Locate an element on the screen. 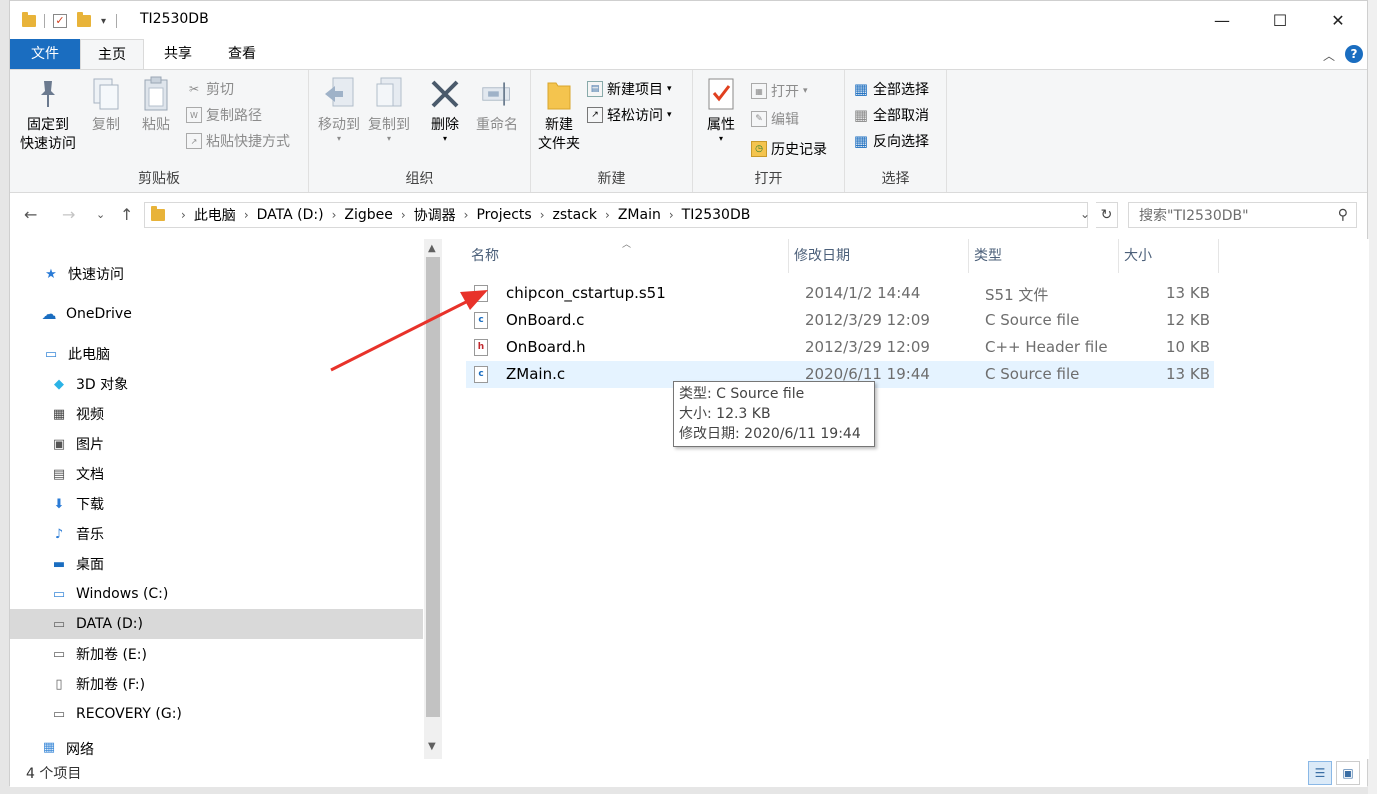  new-folder-icon is located at coordinates (84, 19).